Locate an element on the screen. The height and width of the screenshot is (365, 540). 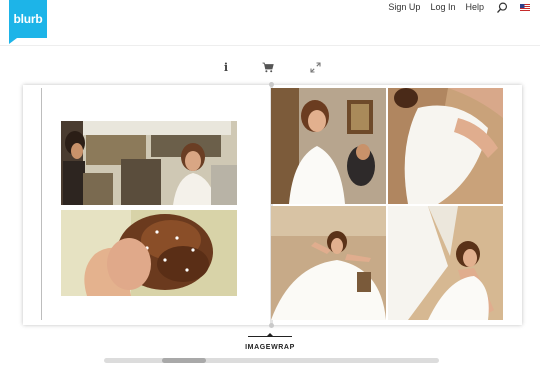
info-icon: i is located at coordinates (226, 67).